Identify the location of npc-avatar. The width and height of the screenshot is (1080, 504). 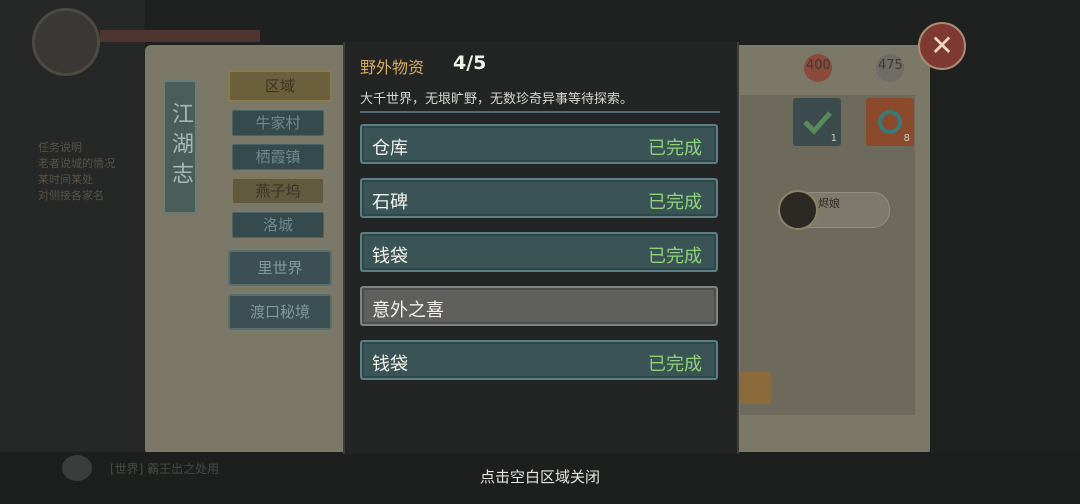
(798, 210).